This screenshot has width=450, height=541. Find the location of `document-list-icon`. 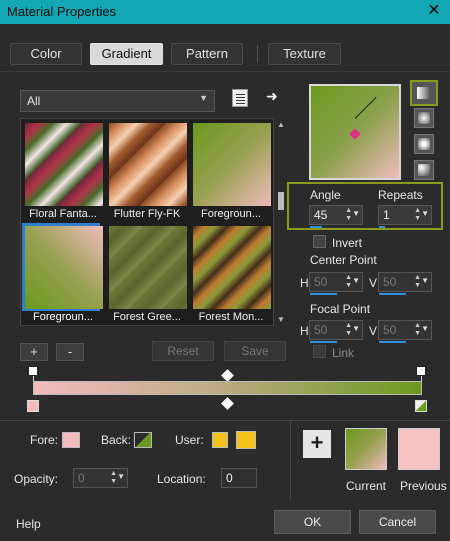

document-list-icon is located at coordinates (240, 98).